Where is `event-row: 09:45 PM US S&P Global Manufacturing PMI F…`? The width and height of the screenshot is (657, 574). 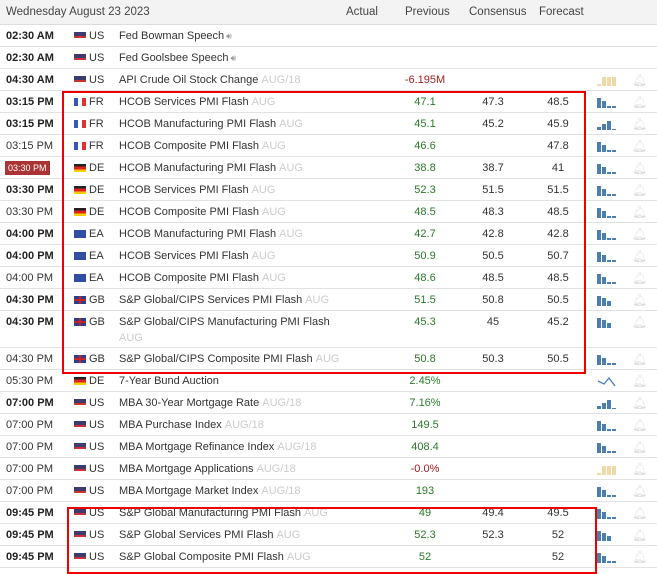
event-row: 09:45 PM US S&P Global Manufacturing PMI F… is located at coordinates (328, 513).